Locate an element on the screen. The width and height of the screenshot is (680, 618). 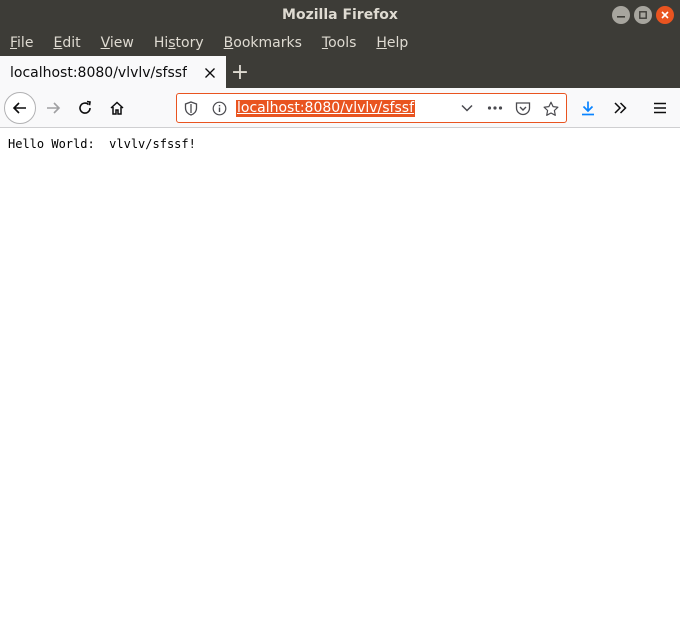
window-title: Mozilla Firefox is located at coordinates (340, 15).